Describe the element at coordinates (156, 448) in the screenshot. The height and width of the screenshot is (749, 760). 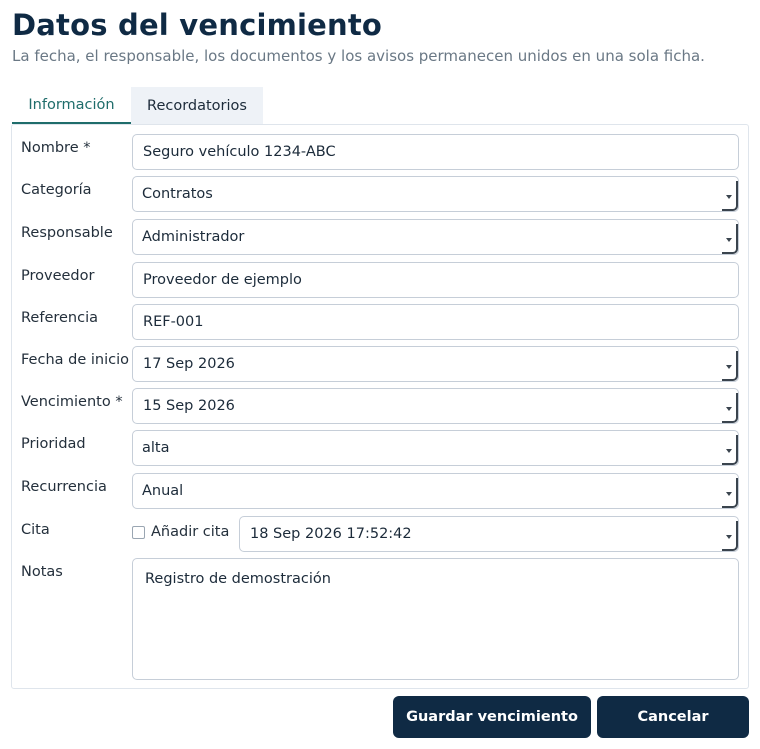
I see `prioridad-value: alta` at that location.